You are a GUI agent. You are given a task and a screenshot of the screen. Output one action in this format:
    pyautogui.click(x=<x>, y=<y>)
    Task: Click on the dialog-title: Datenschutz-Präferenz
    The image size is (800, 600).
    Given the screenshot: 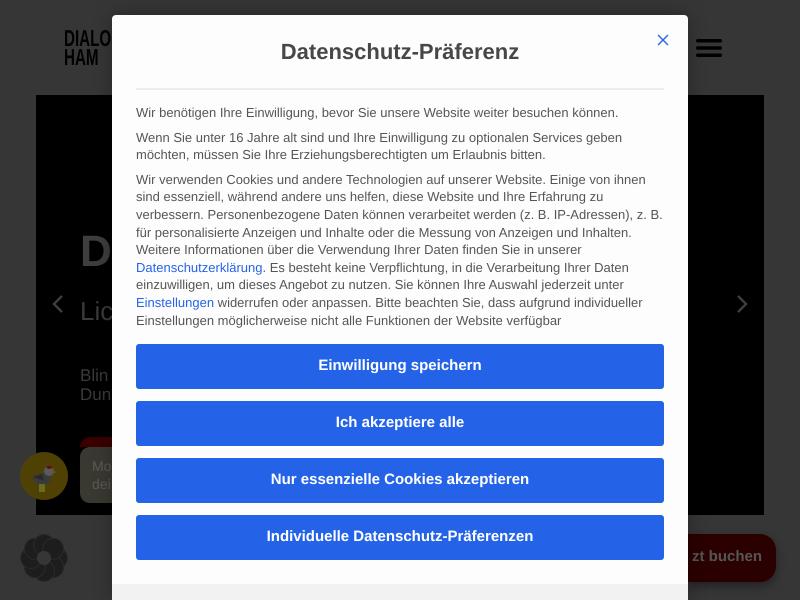 What is the action you would take?
    pyautogui.click(x=400, y=52)
    